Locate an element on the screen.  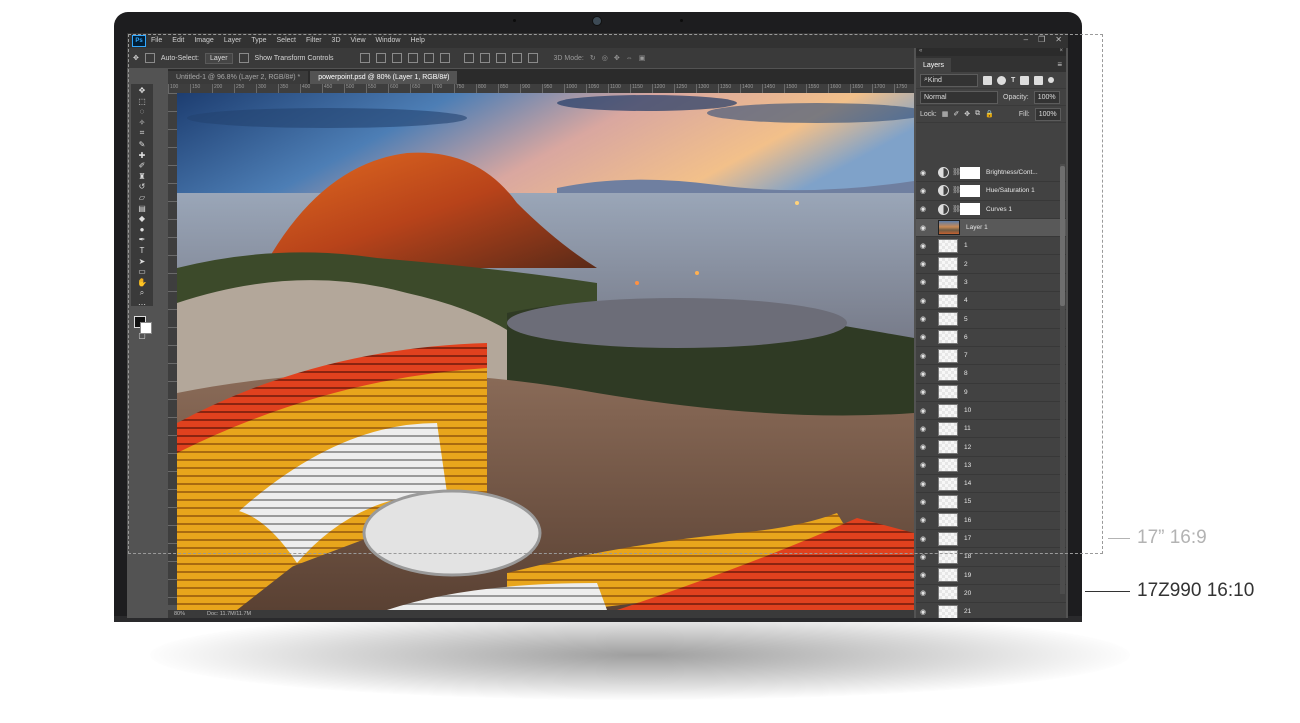
layer-name: 18 is located at coordinates (968, 557).